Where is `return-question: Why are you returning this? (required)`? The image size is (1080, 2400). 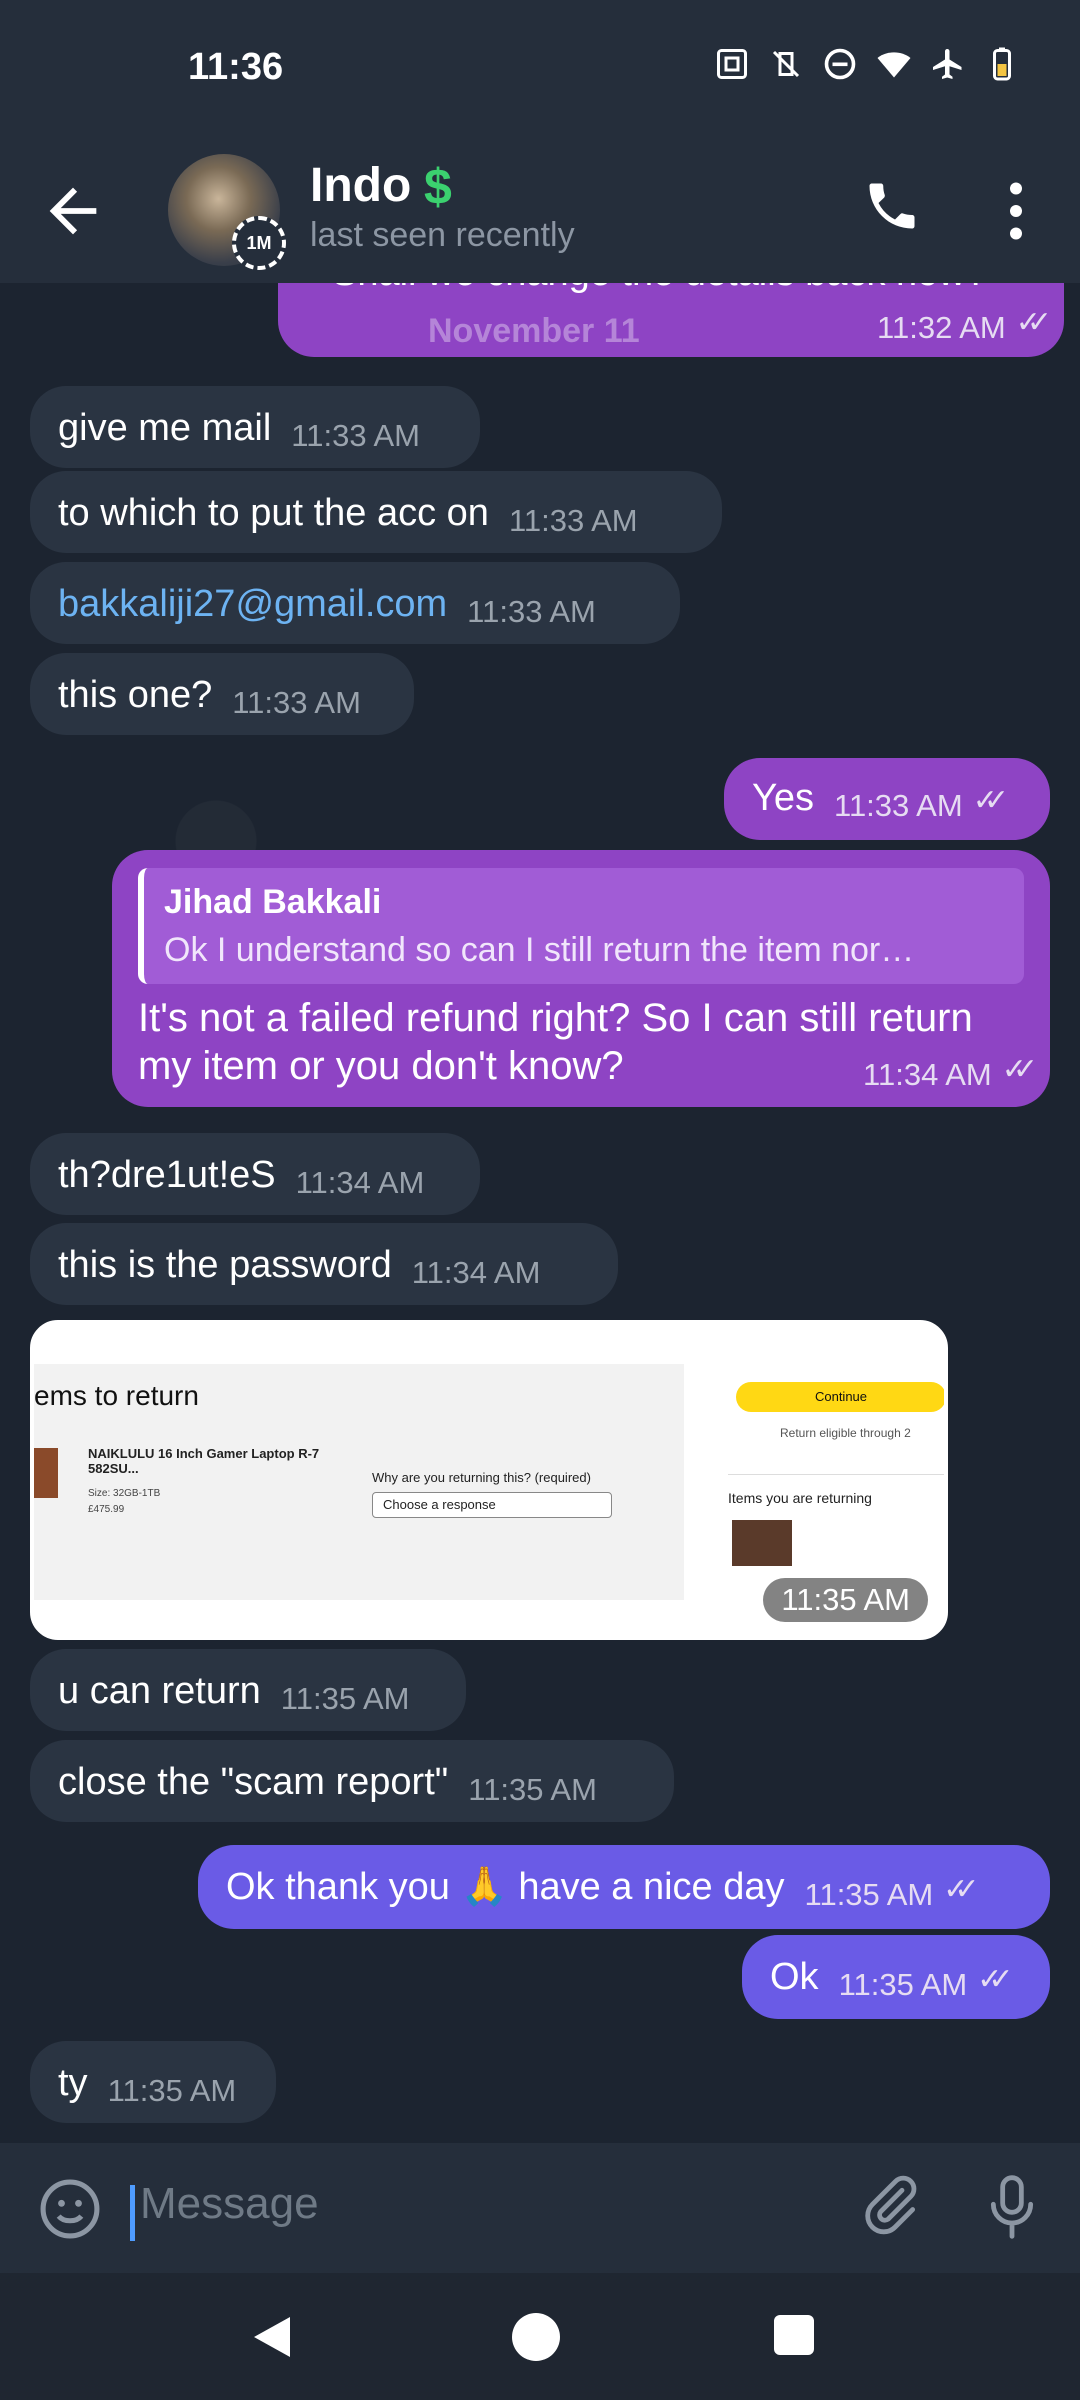 return-question: Why are you returning this? (required) is located at coordinates (481, 1477).